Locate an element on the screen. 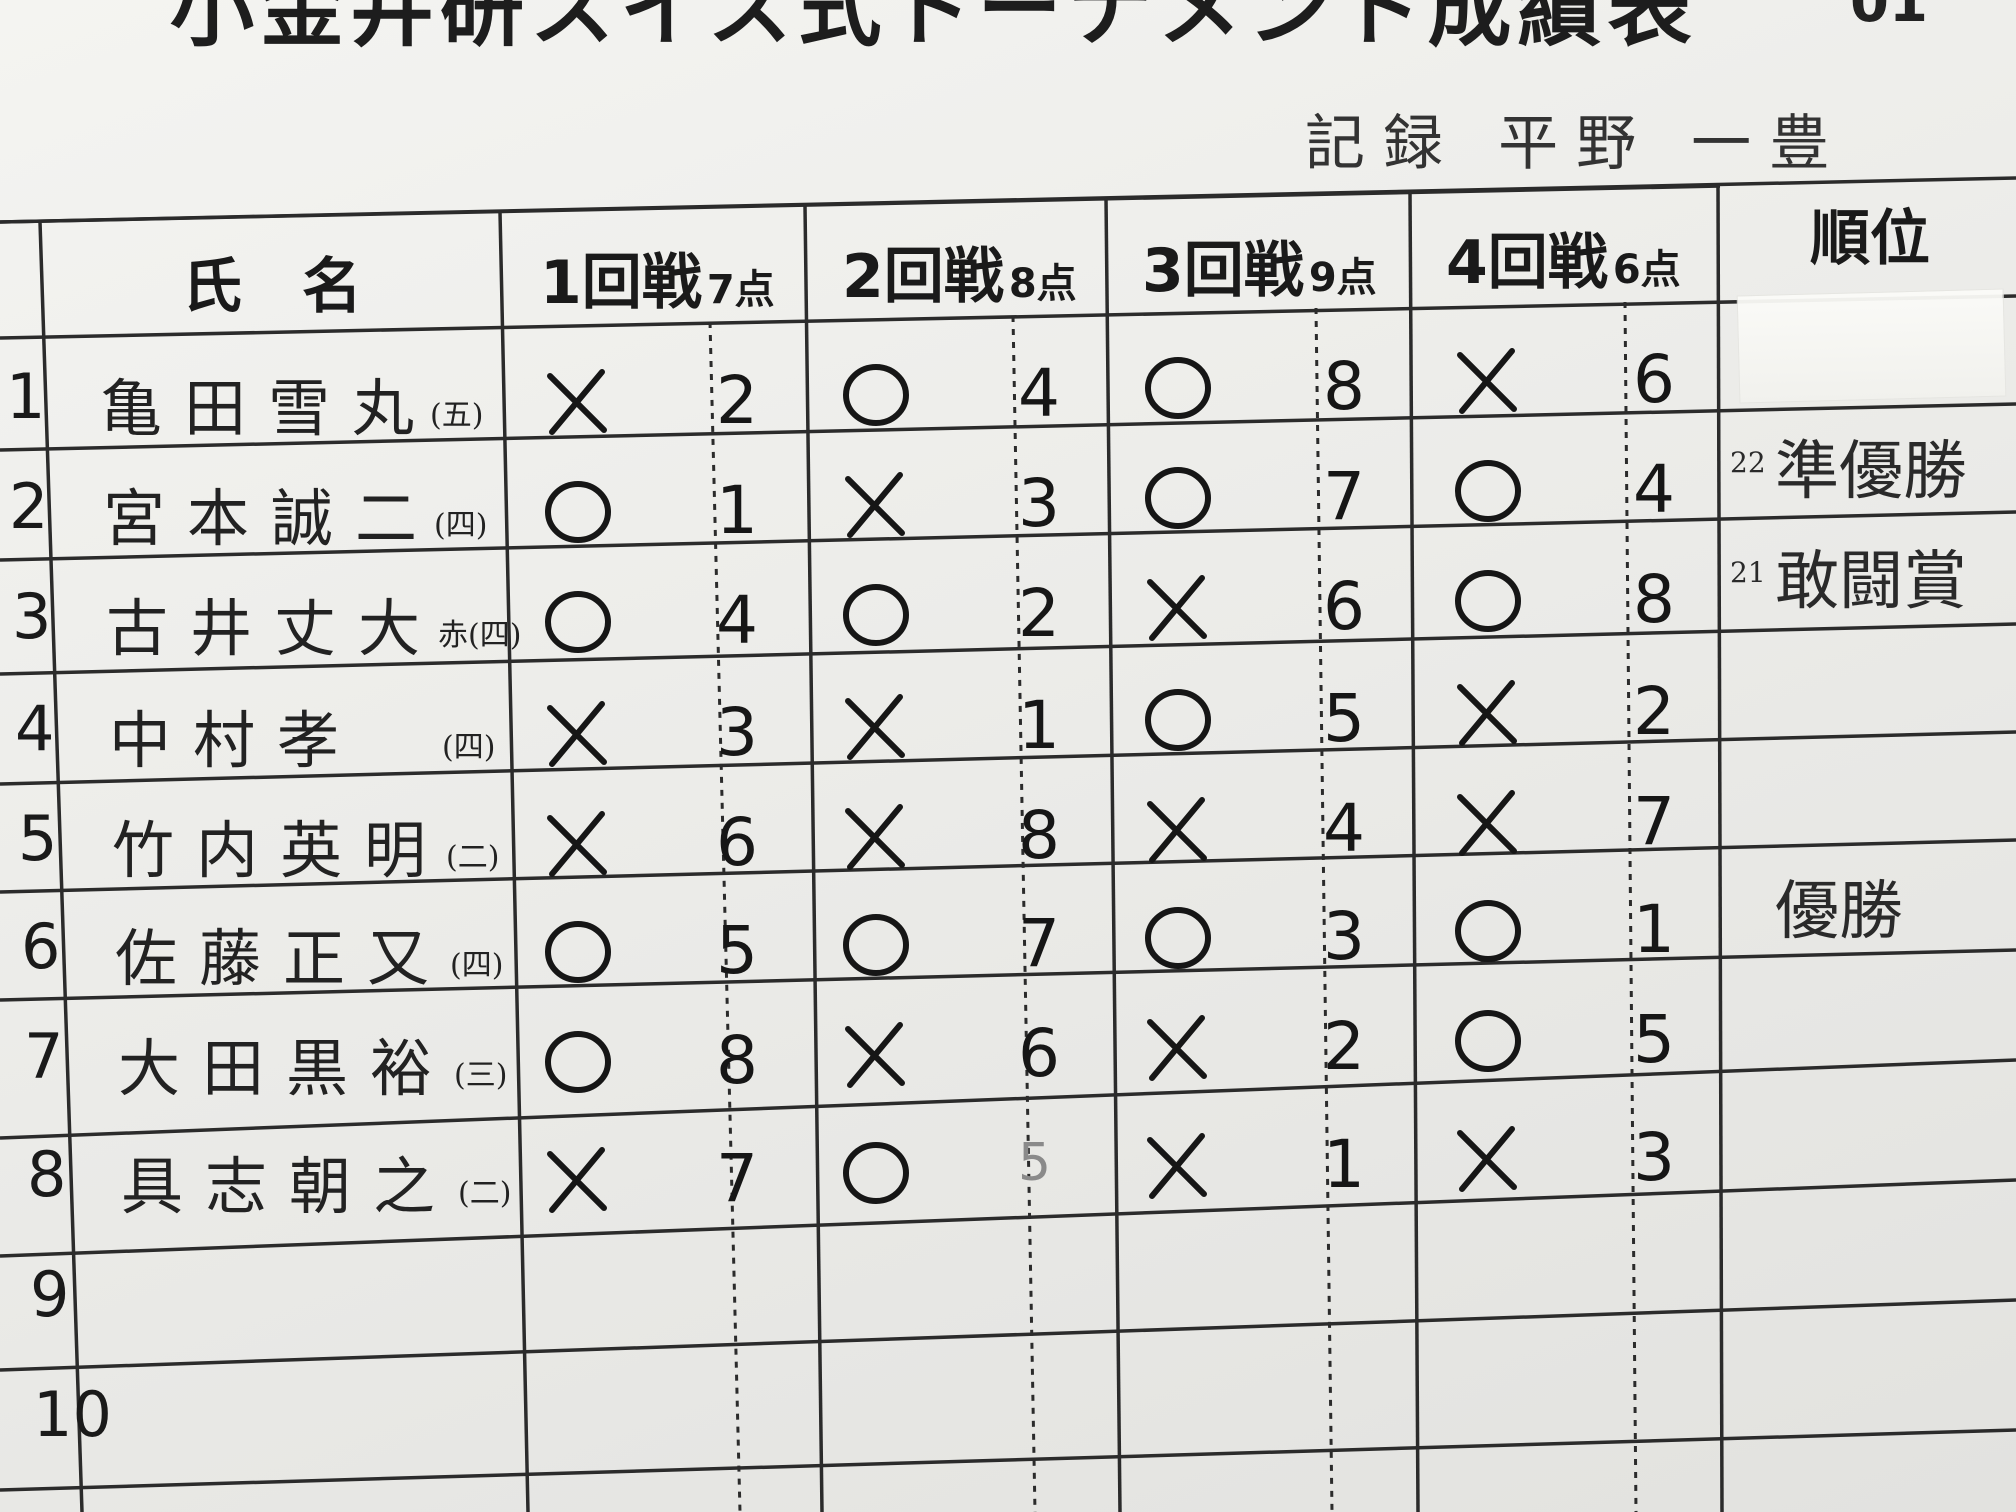  row-number: 8 is located at coordinates (47, 1174).